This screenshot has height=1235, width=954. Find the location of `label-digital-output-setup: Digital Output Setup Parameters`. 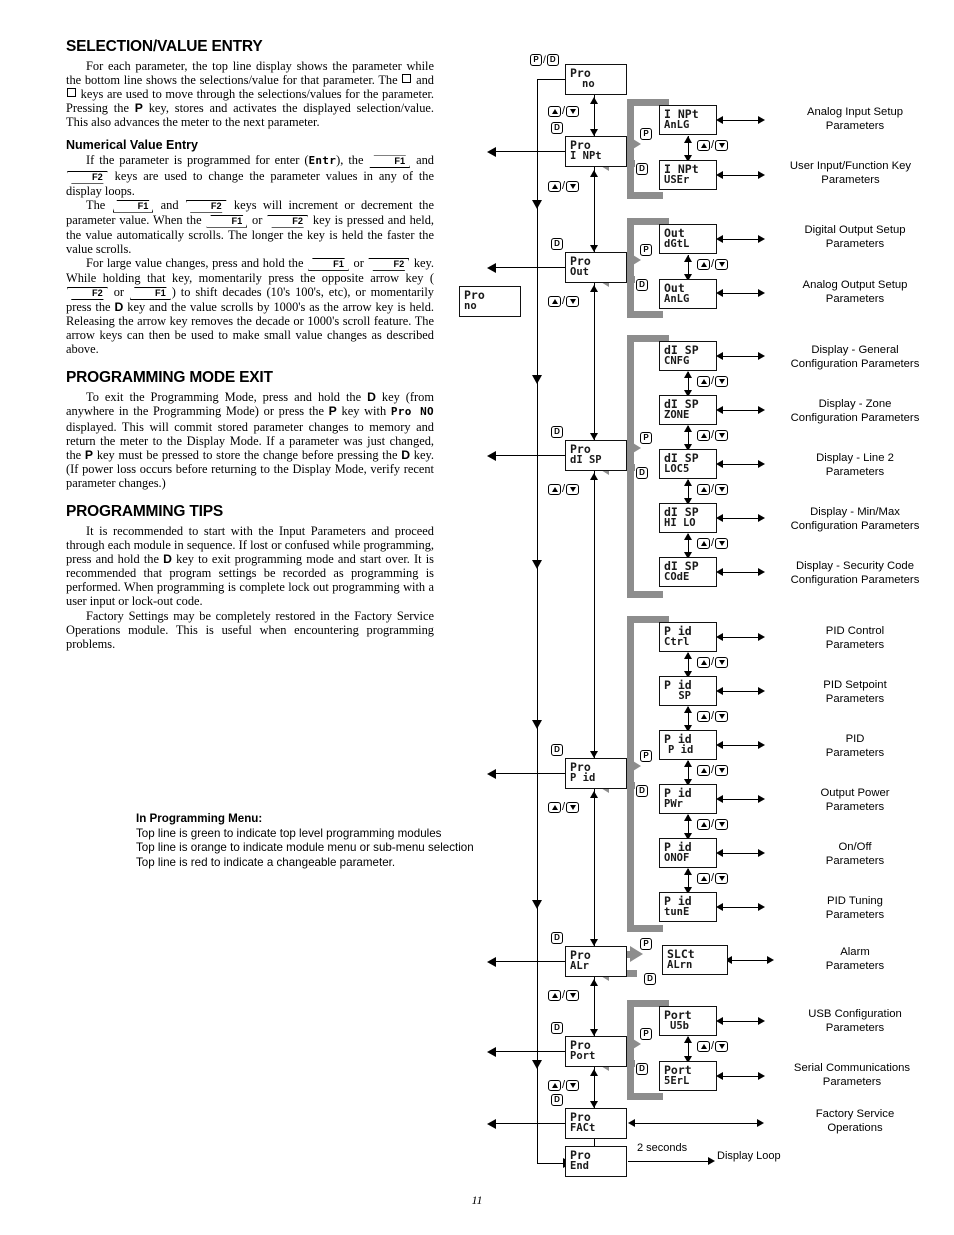

label-digital-output-setup: Digital Output Setup Parameters is located at coordinates (855, 237).